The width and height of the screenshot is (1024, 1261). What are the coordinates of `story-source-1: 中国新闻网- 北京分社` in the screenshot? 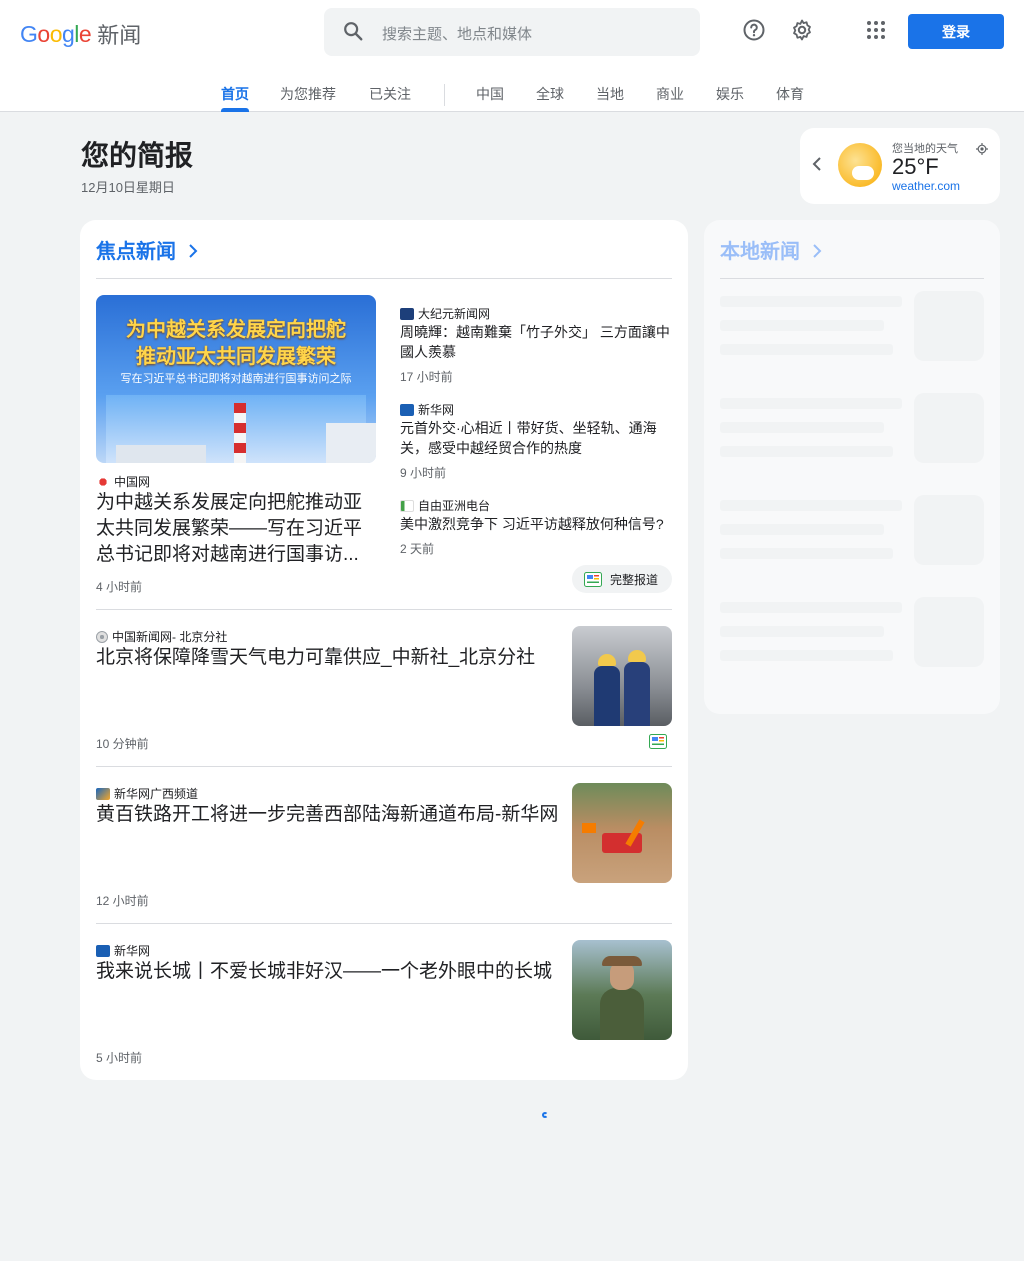 It's located at (161, 636).